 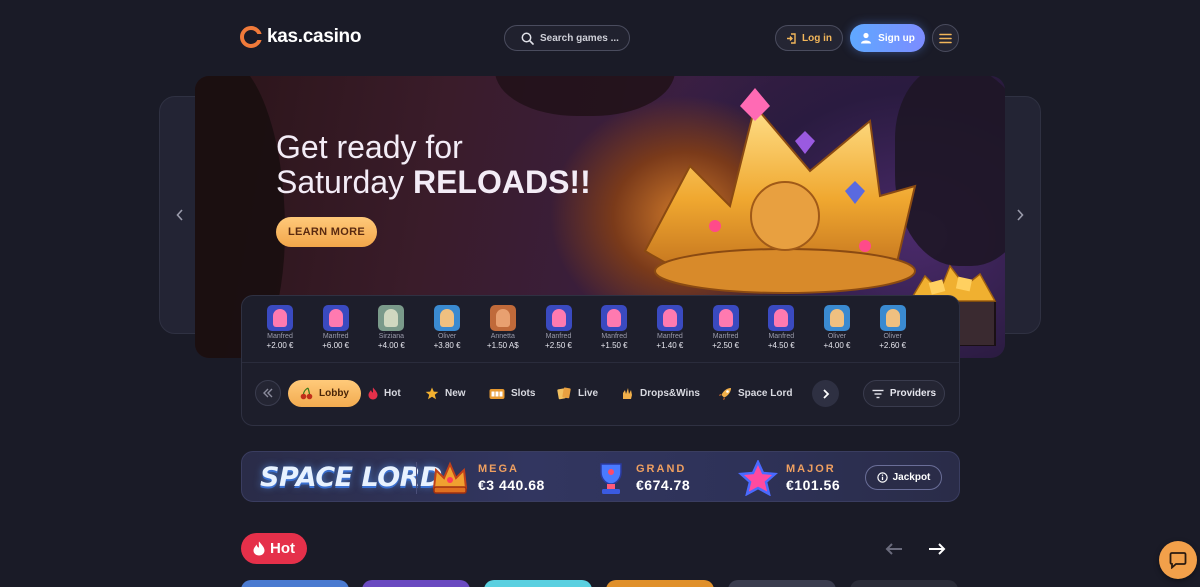 I want to click on category-tab-live: Live, so click(x=577, y=393).